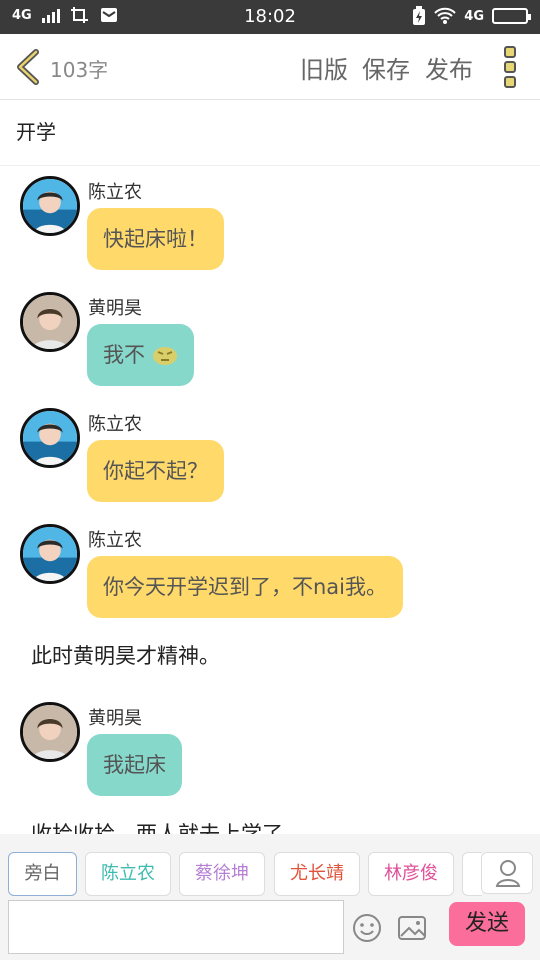 The height and width of the screenshot is (960, 540). I want to click on message-input, so click(176, 927).